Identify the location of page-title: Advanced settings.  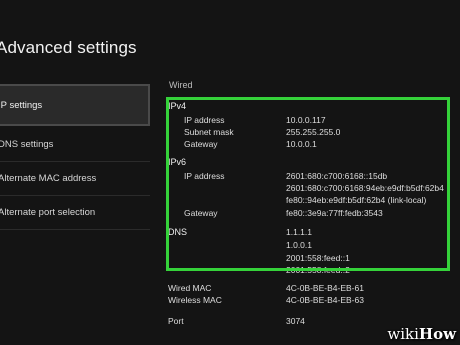
(68, 47).